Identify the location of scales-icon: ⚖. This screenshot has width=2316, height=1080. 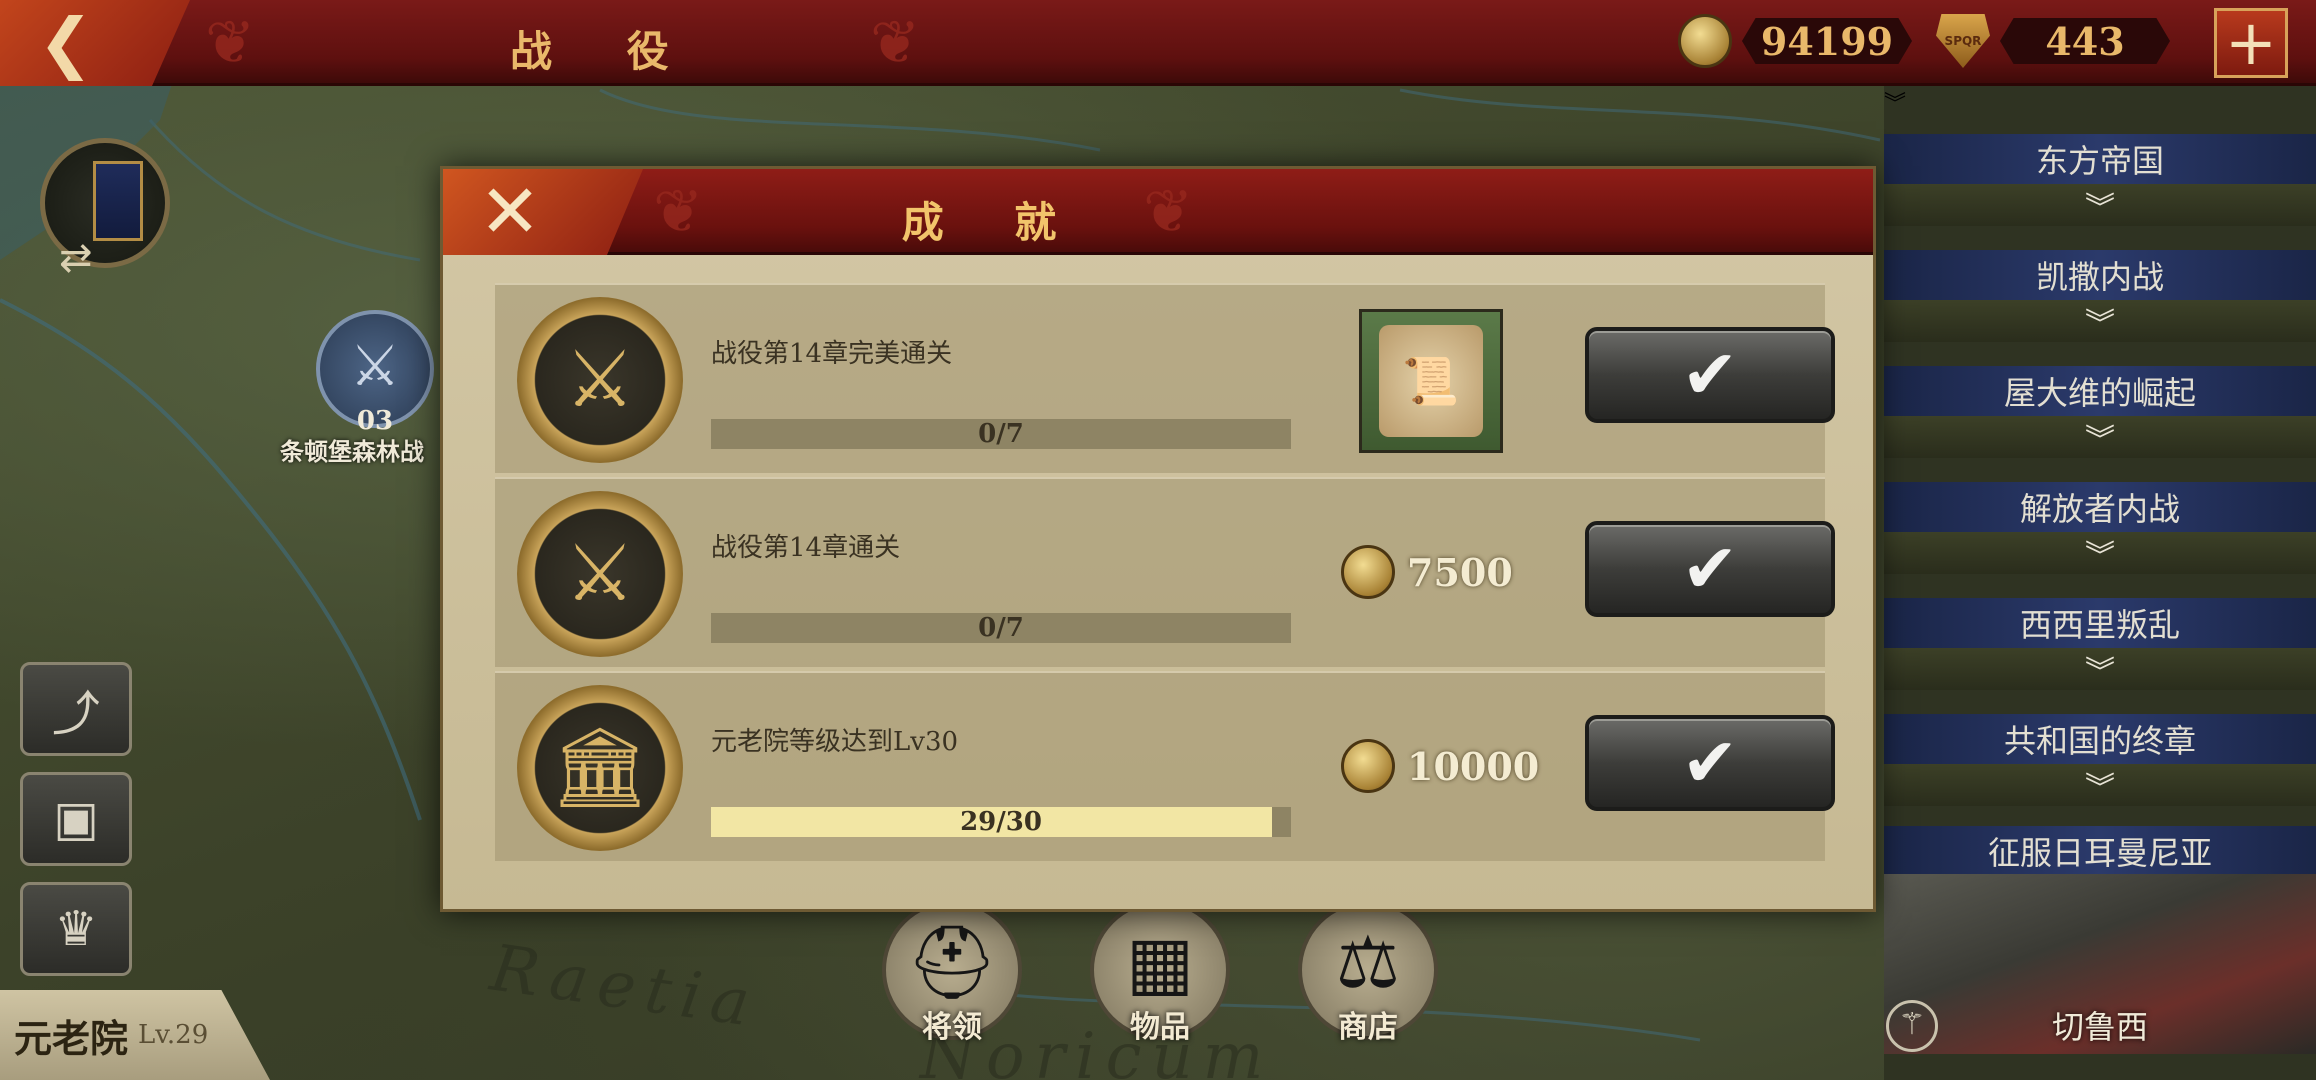
(1368, 962).